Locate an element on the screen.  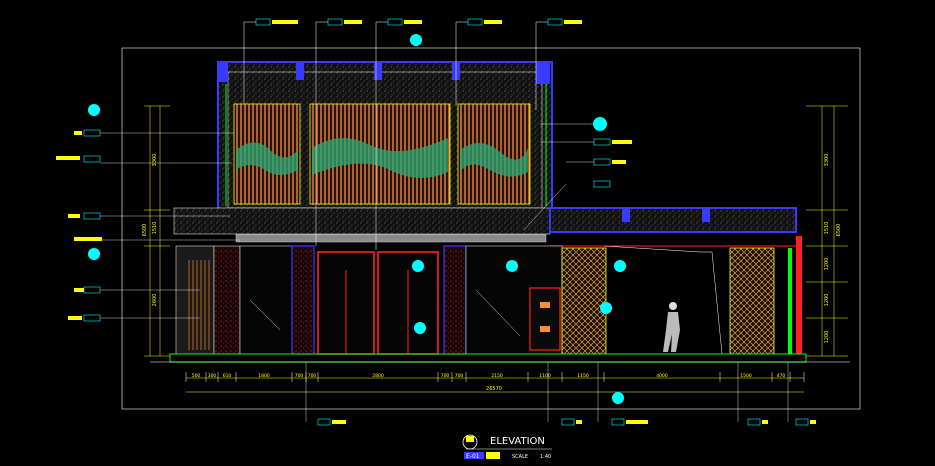
top-tags is located at coordinates (418, 32).